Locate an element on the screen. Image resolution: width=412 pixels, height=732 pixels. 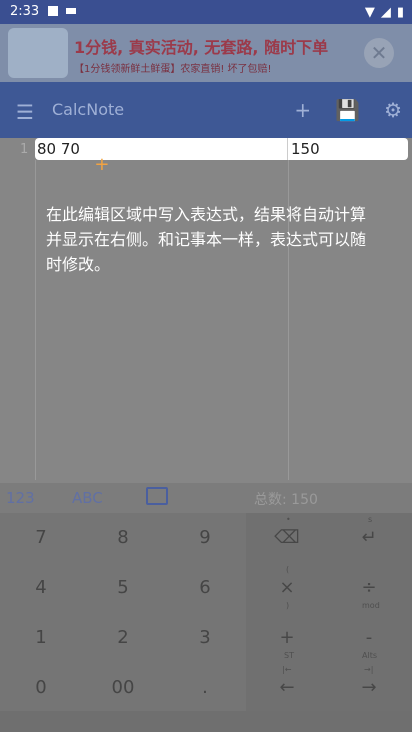
wifi-icon: ▼ is located at coordinates (369, 12).